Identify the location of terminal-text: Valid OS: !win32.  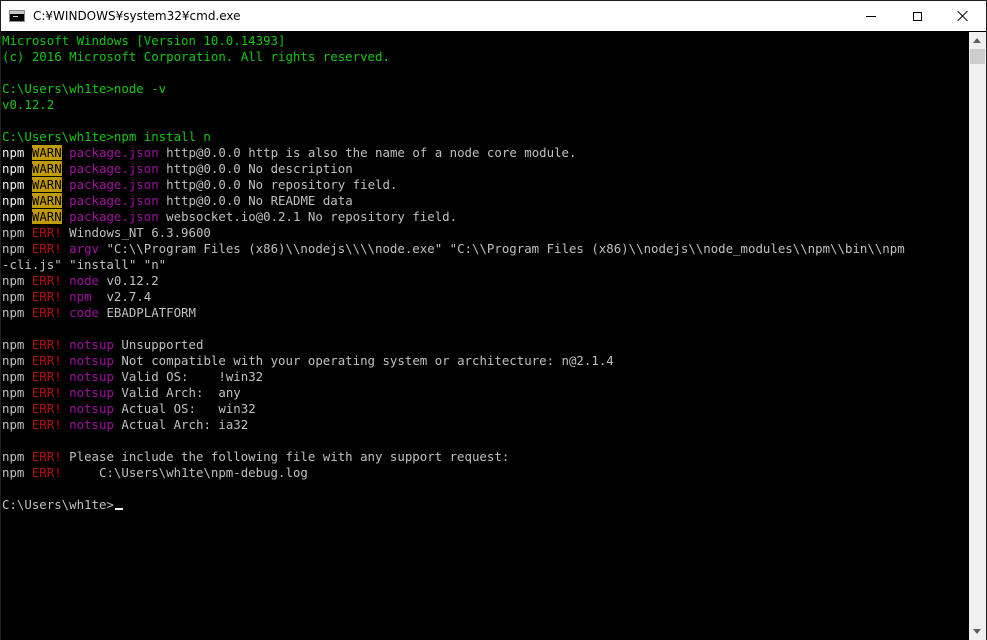
(188, 376).